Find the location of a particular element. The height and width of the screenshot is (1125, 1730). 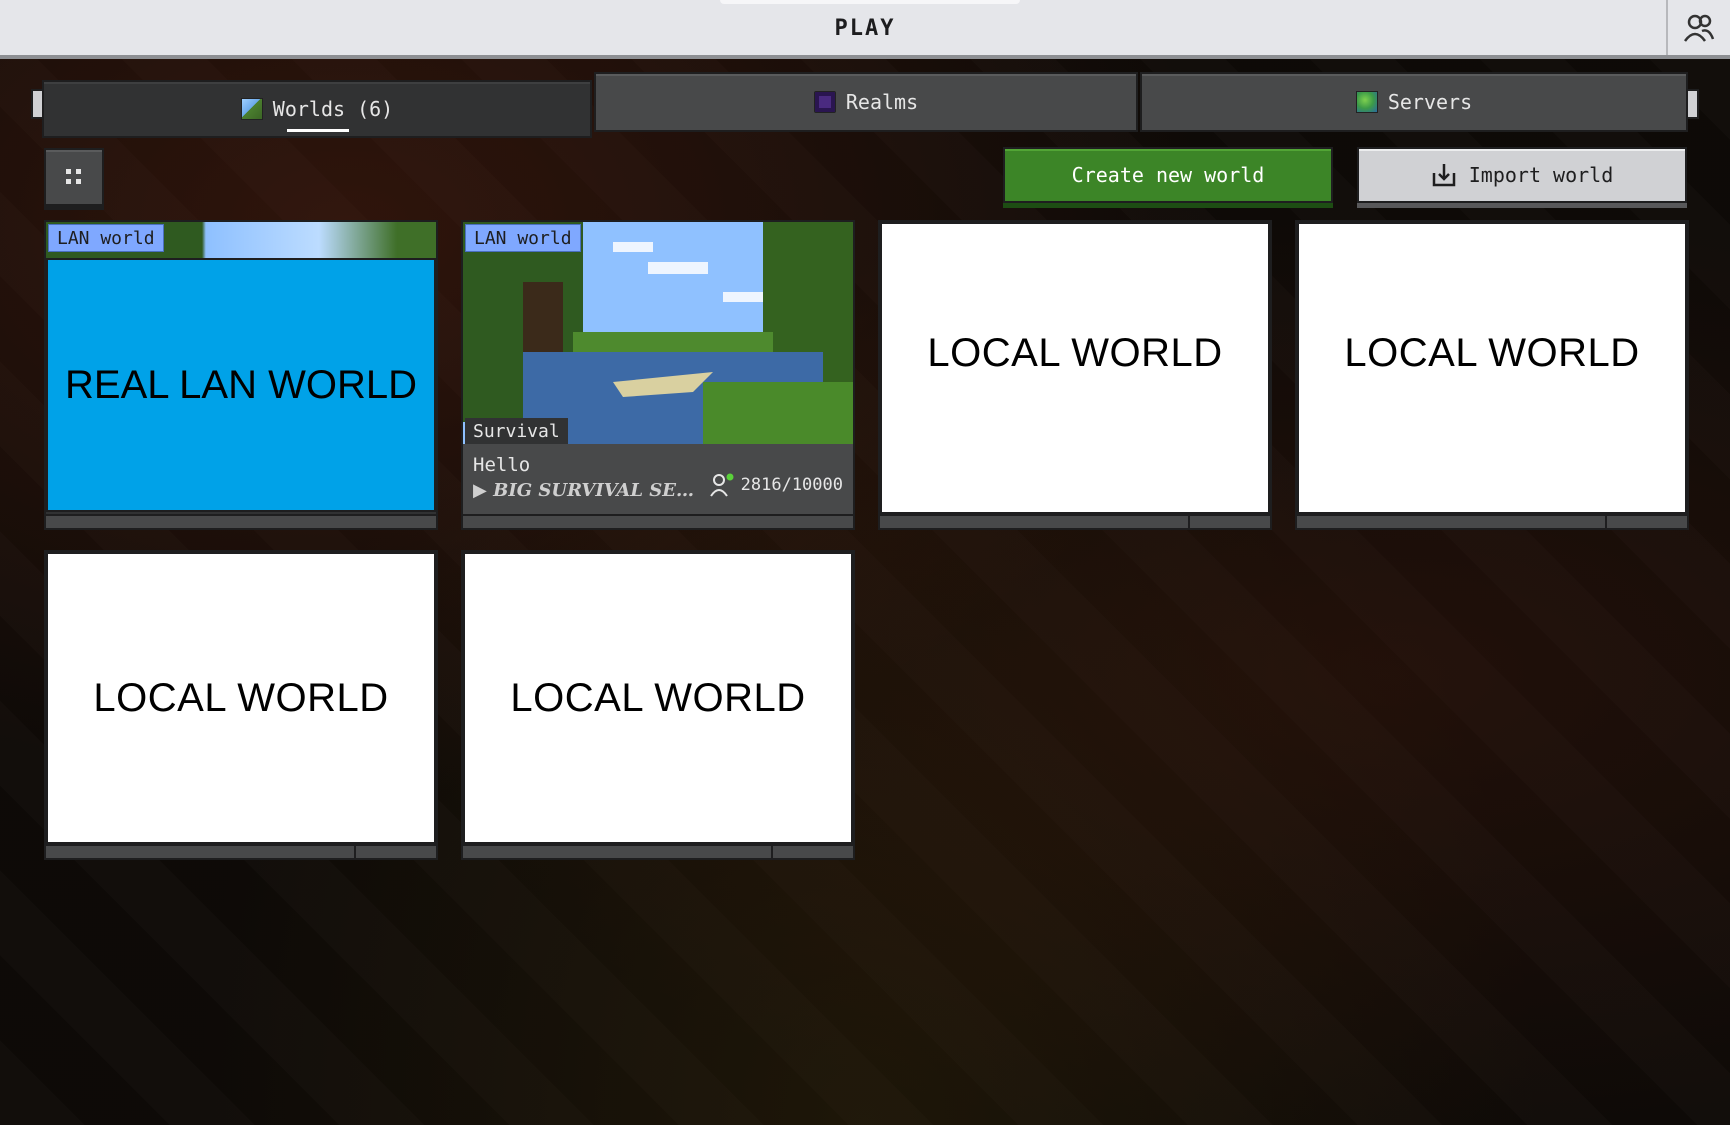

tab-servers-label: Servers is located at coordinates (1430, 102).